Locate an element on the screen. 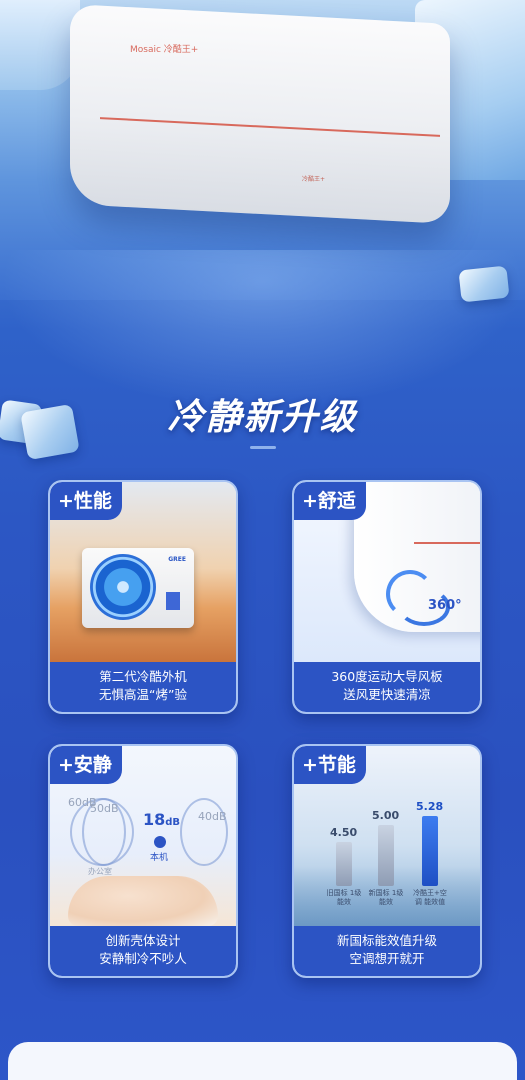  ac-logo: Mosaic 冷酷王+ is located at coordinates (164, 50).